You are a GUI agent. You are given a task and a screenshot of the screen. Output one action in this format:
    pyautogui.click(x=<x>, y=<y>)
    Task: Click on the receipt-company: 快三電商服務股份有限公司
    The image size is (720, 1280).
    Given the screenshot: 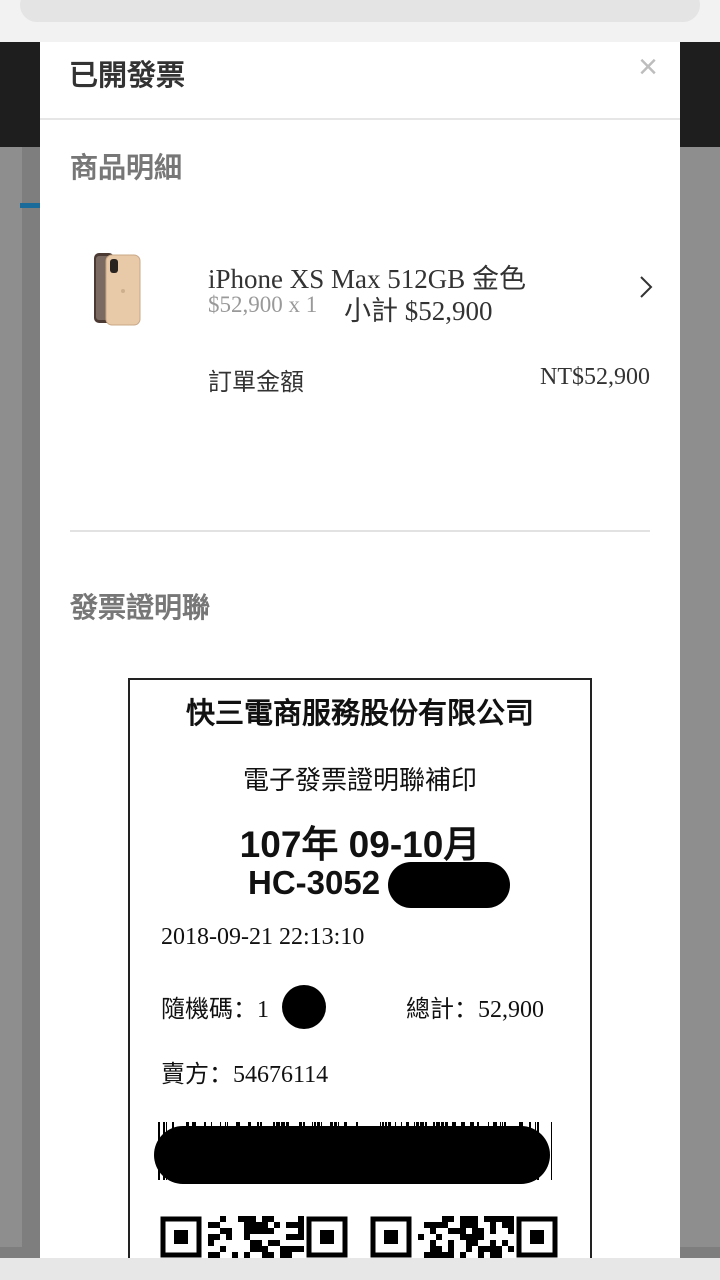 What is the action you would take?
    pyautogui.click(x=359, y=714)
    